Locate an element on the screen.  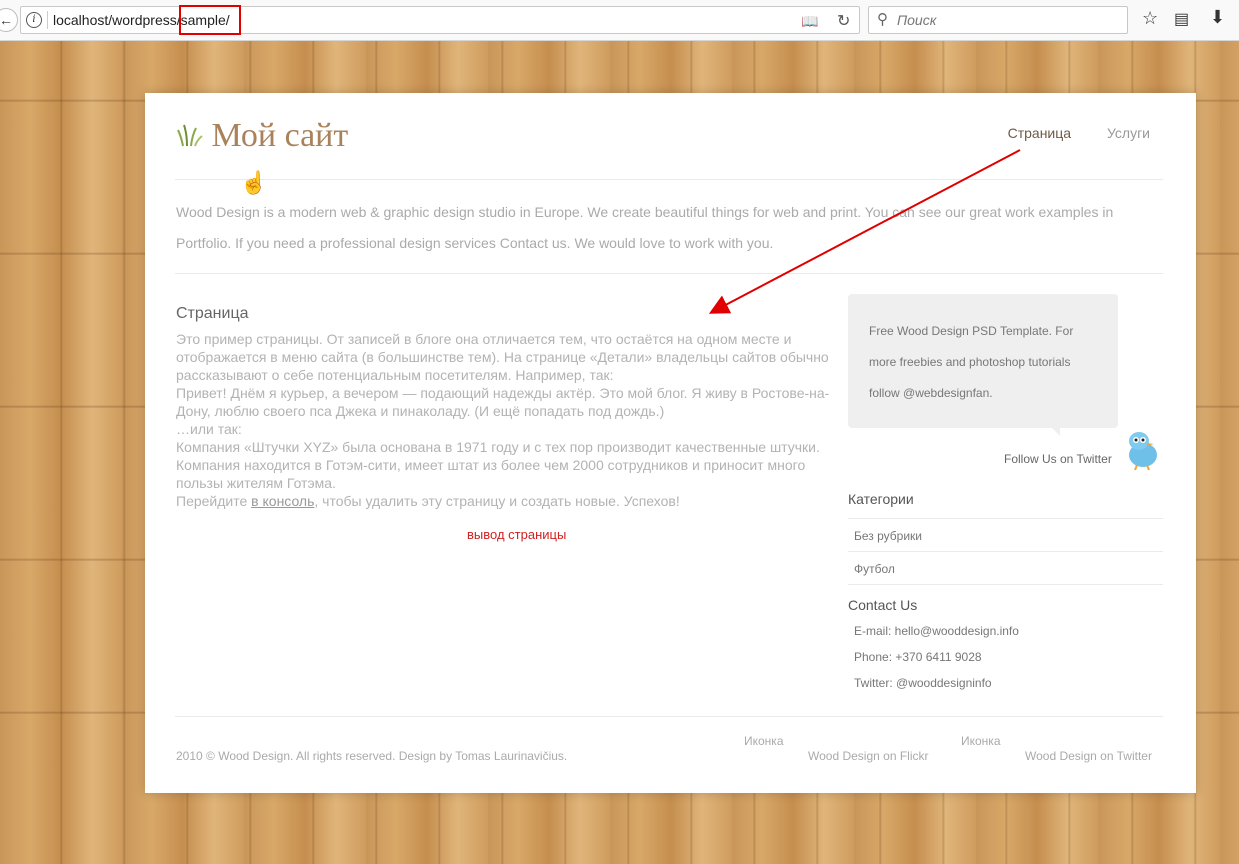
library-icon: ▤ is located at coordinates (1181, 19).